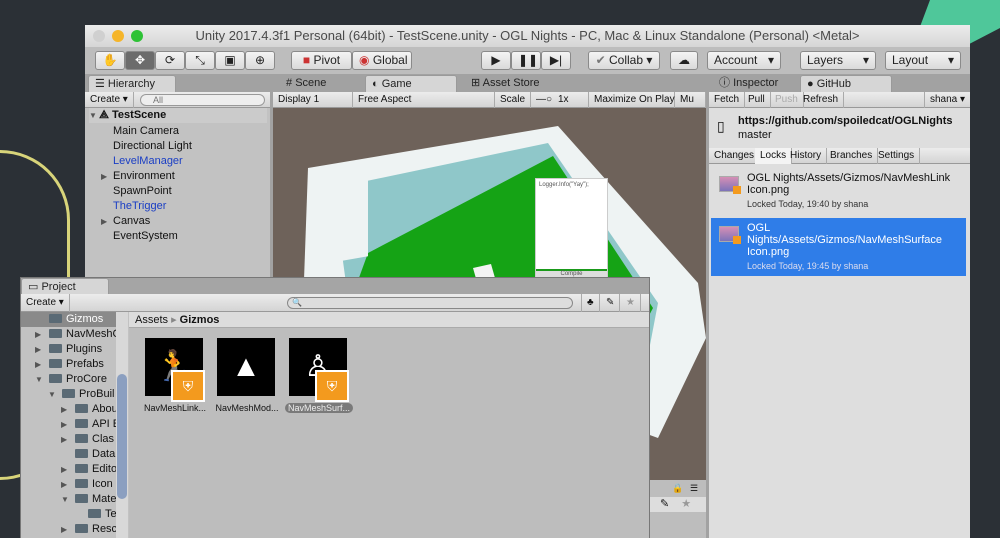 The image size is (1000, 538). I want to click on breadcrumb-gizmos: Gizmos, so click(200, 320).